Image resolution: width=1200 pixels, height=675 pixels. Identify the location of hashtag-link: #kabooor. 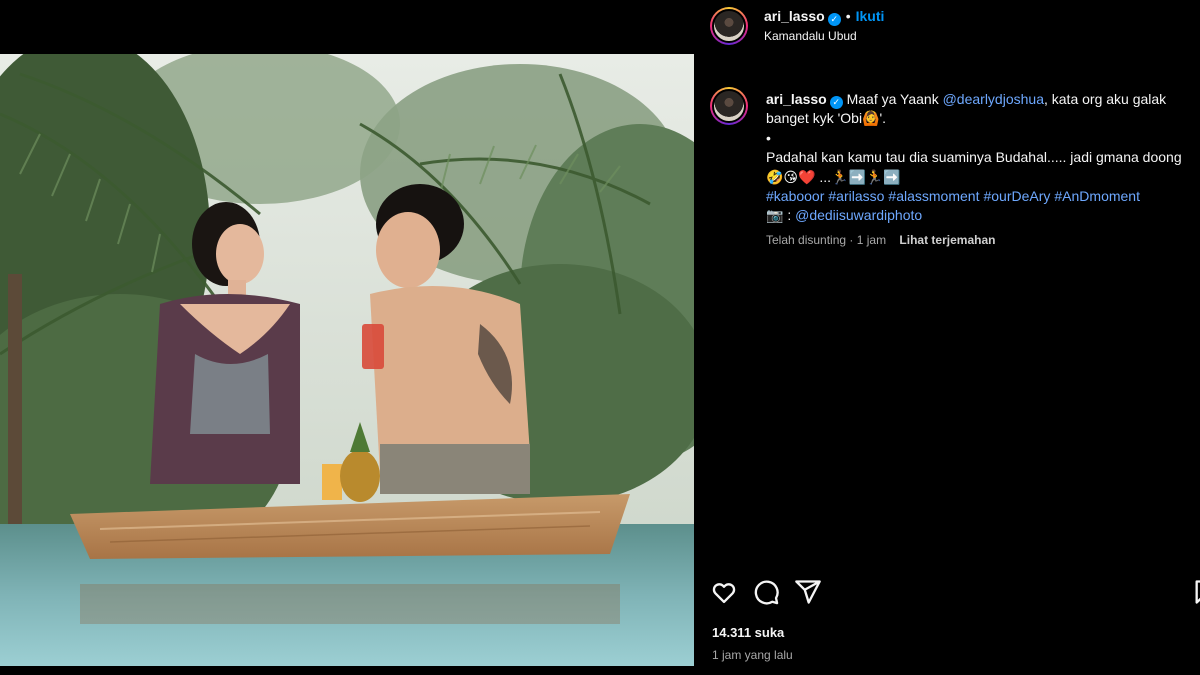
(795, 196).